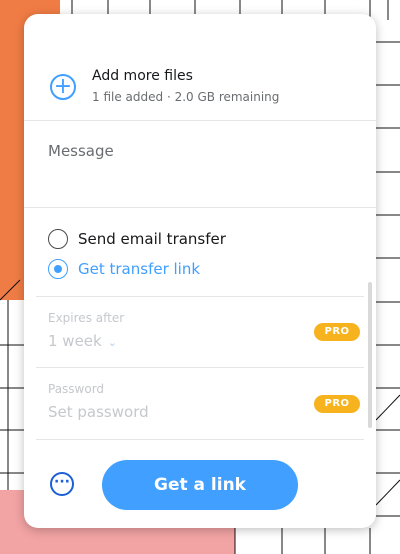  What do you see at coordinates (58, 239) in the screenshot?
I see `radio-unchecked` at bounding box center [58, 239].